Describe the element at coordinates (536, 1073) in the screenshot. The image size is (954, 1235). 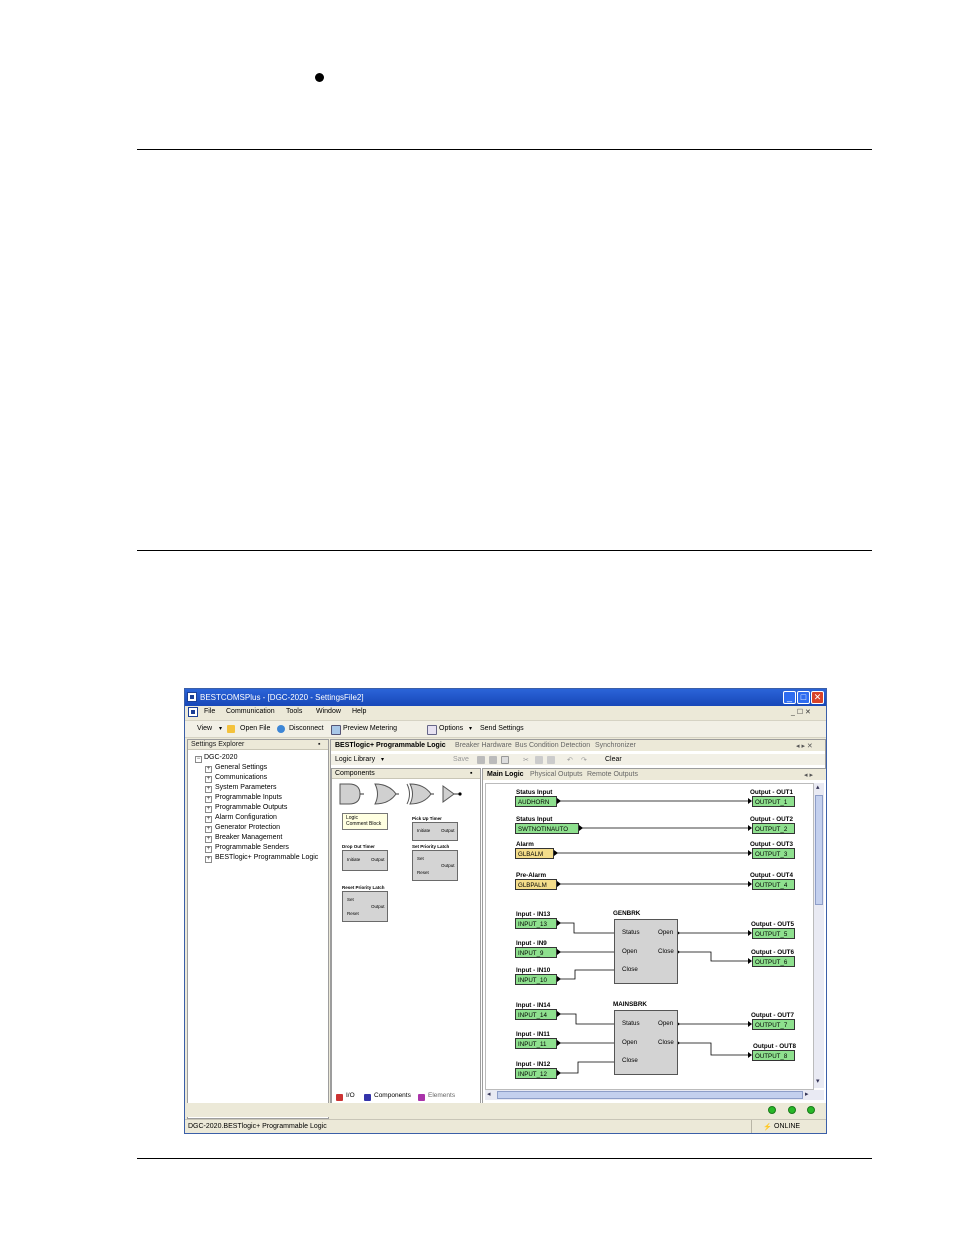
I see `input-pin: INPUT_12` at that location.